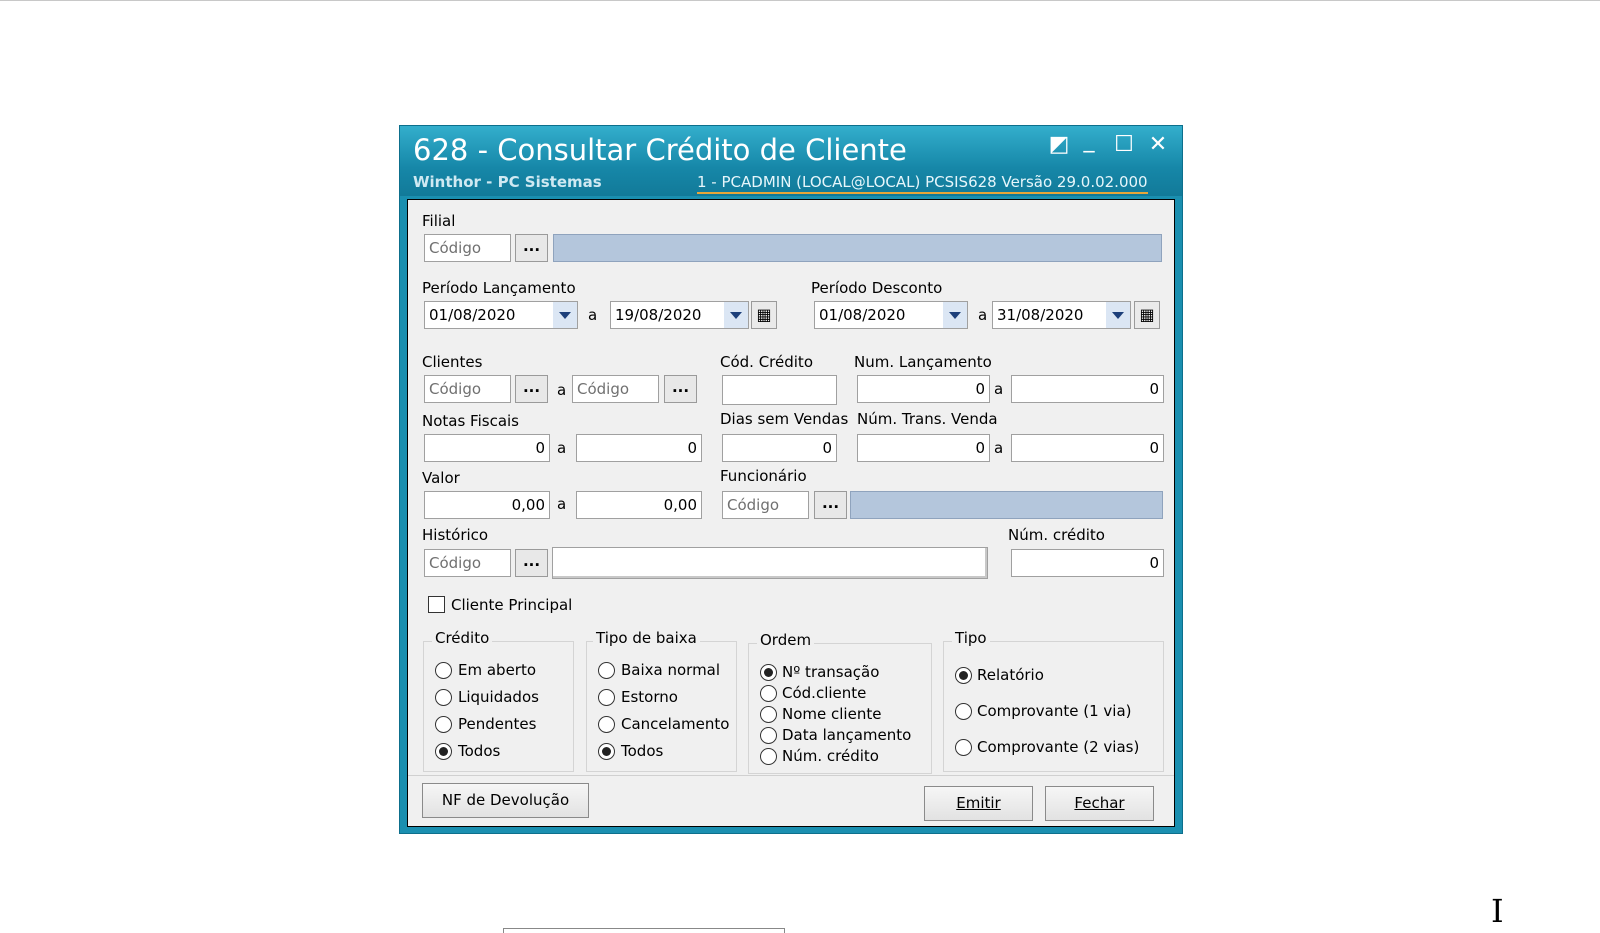 The width and height of the screenshot is (1600, 933). What do you see at coordinates (606, 670) in the screenshot?
I see `radio-baixa-normal` at bounding box center [606, 670].